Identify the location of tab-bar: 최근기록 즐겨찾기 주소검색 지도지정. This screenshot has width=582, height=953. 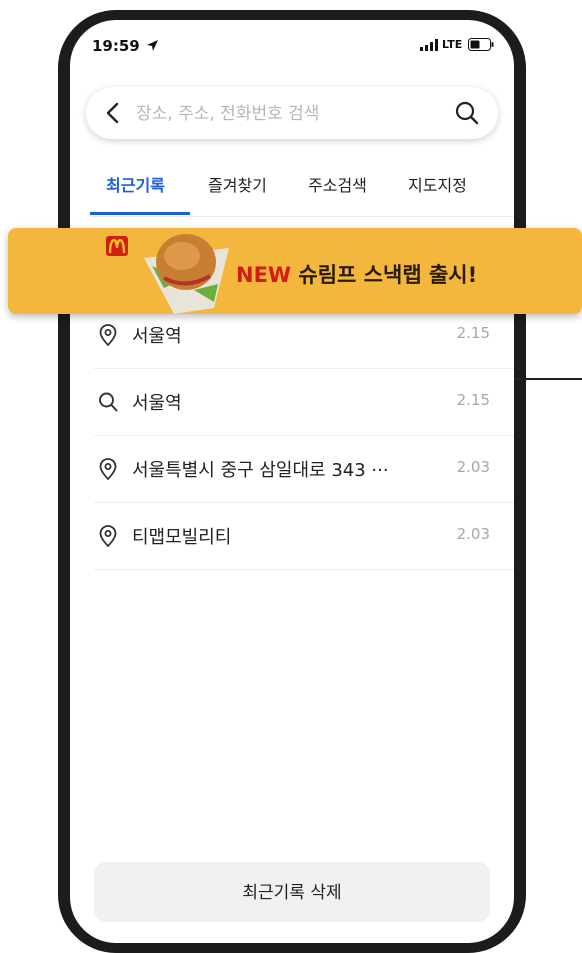
(292, 189).